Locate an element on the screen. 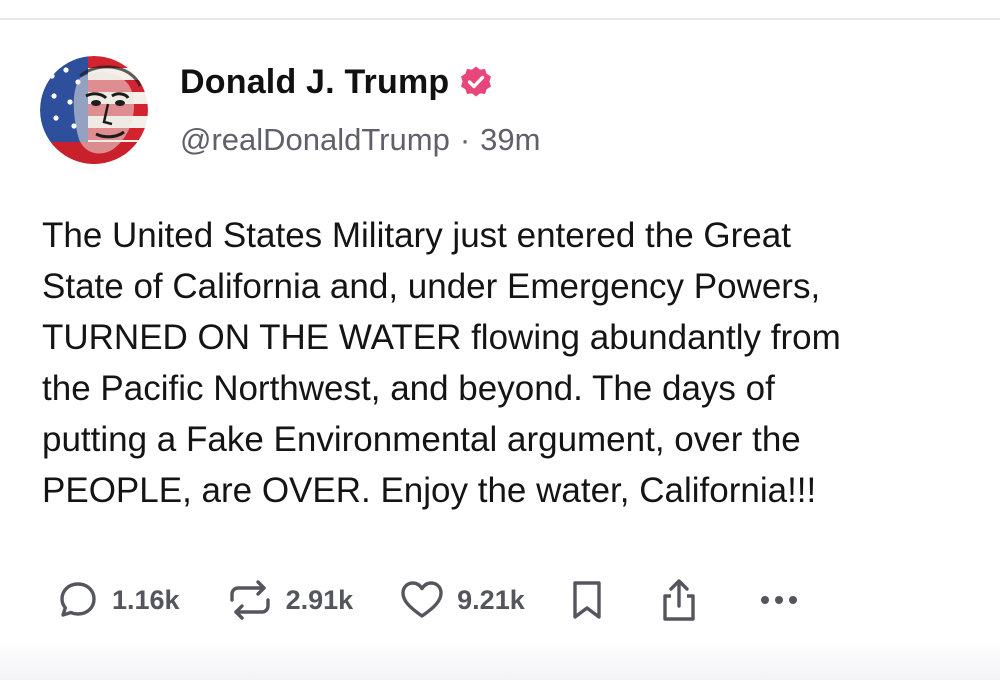 The height and width of the screenshot is (680, 1000). reply-button: 1.16k is located at coordinates (118, 600).